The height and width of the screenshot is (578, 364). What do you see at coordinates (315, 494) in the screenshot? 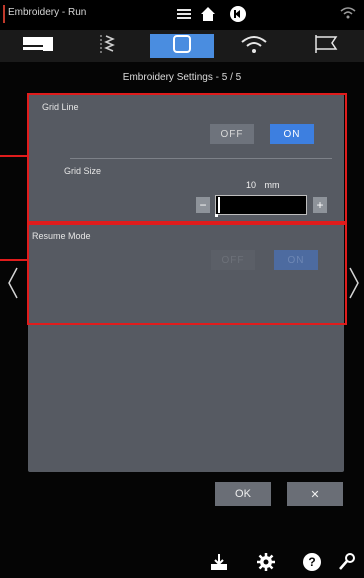
I see `close-button: ✕` at bounding box center [315, 494].